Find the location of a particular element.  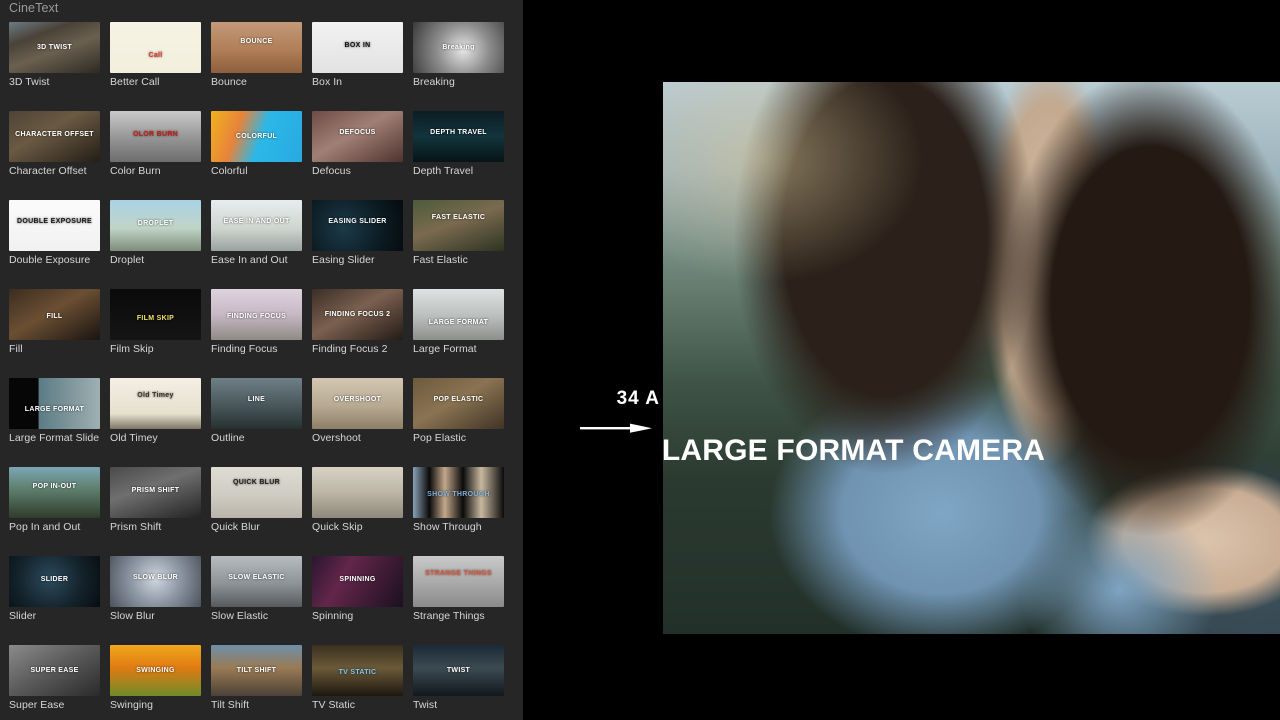

effect-thumbnail: SLOW BLUR is located at coordinates (155, 581).